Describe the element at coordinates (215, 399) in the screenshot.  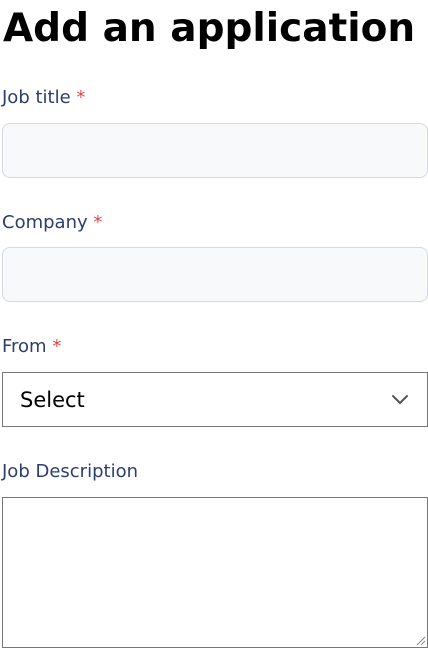
I see `from-select: Select` at that location.